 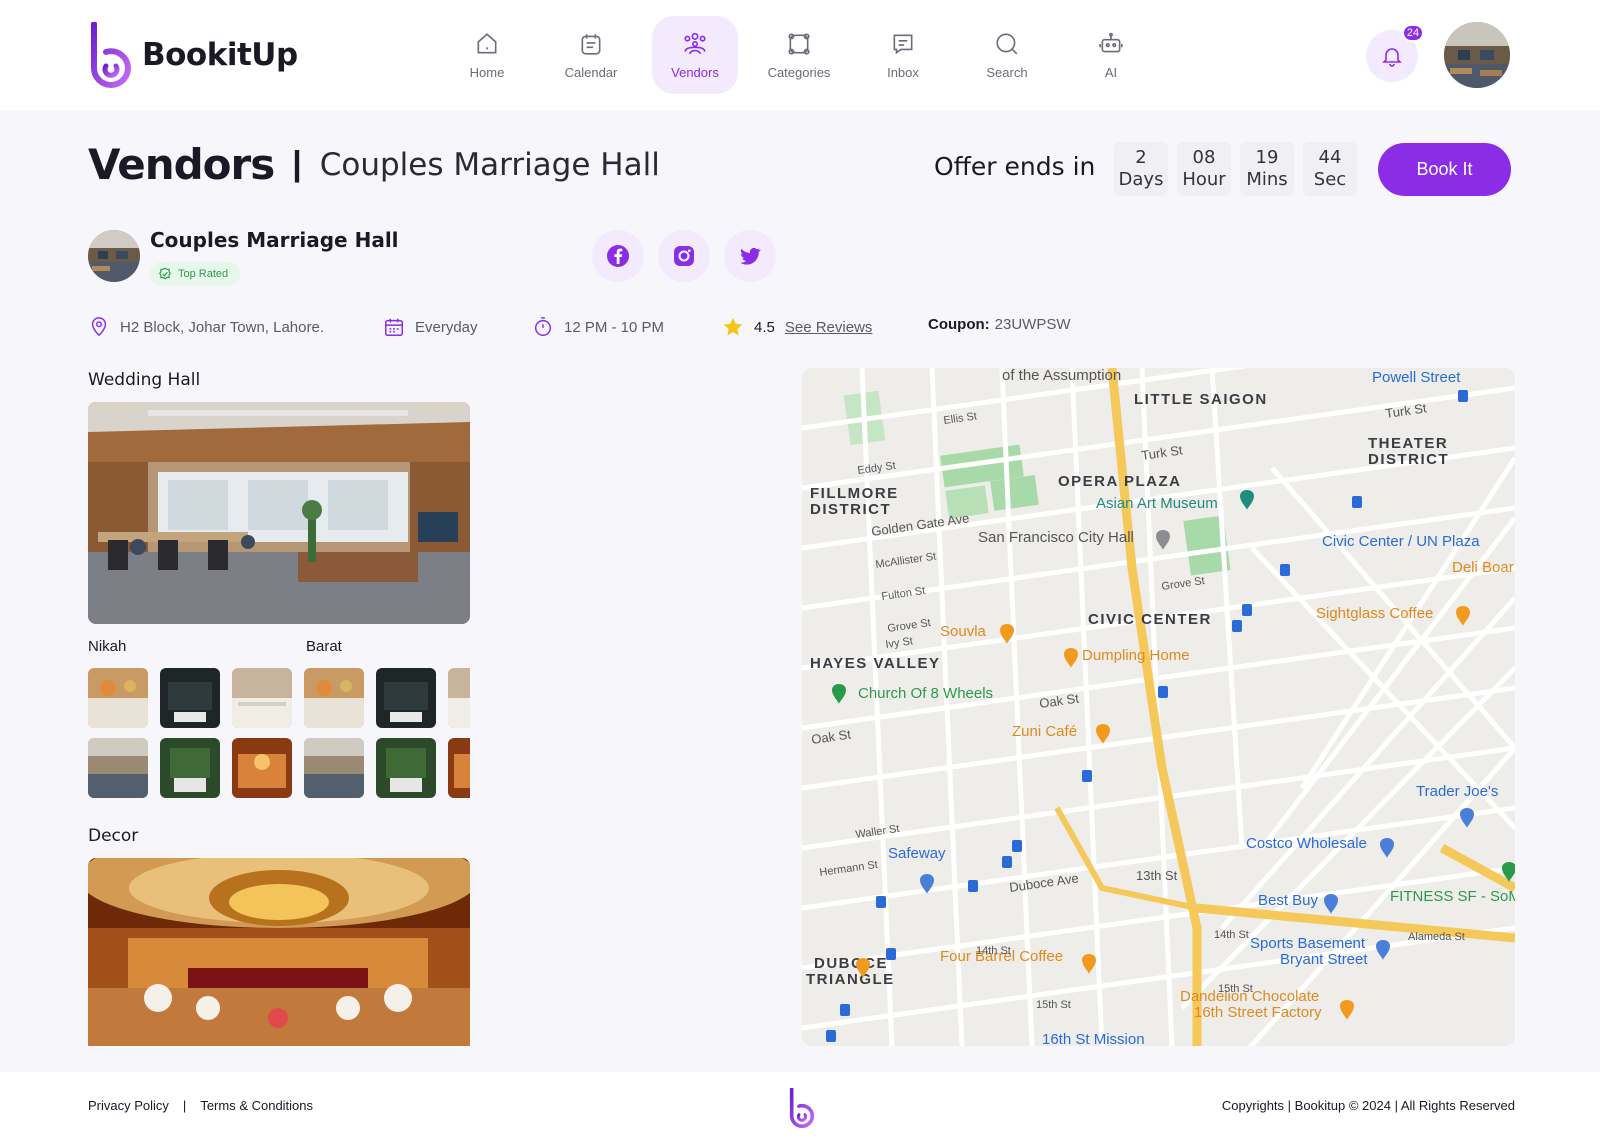 I want to click on vendor-name: Couples Marriage Hall, so click(x=274, y=240).